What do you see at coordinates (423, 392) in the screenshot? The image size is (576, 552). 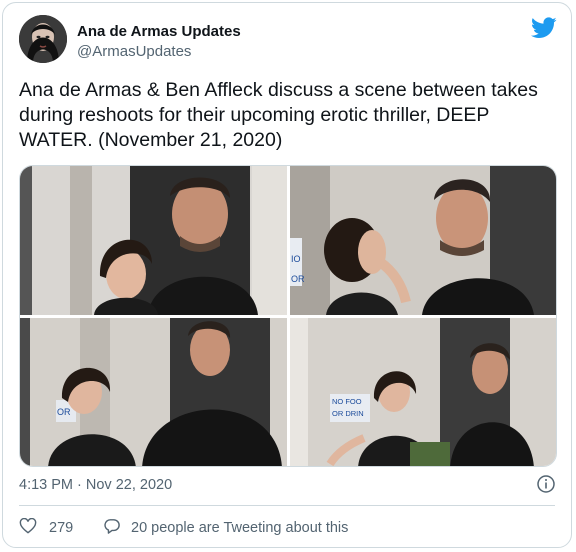 I see `photo-4: NO FOO OR DRIN` at bounding box center [423, 392].